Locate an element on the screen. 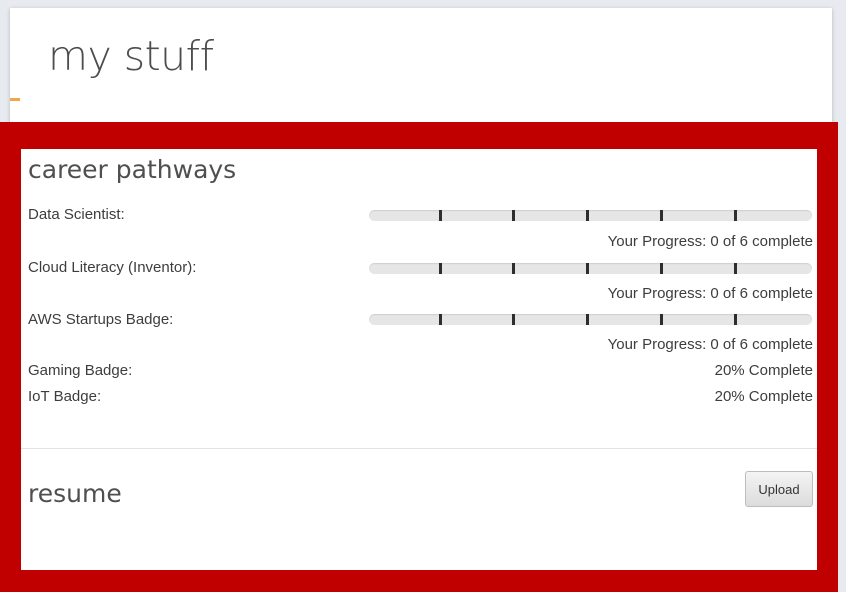 The image size is (846, 592). pathway-label-iot-badge: IoT Badge: is located at coordinates (65, 396).